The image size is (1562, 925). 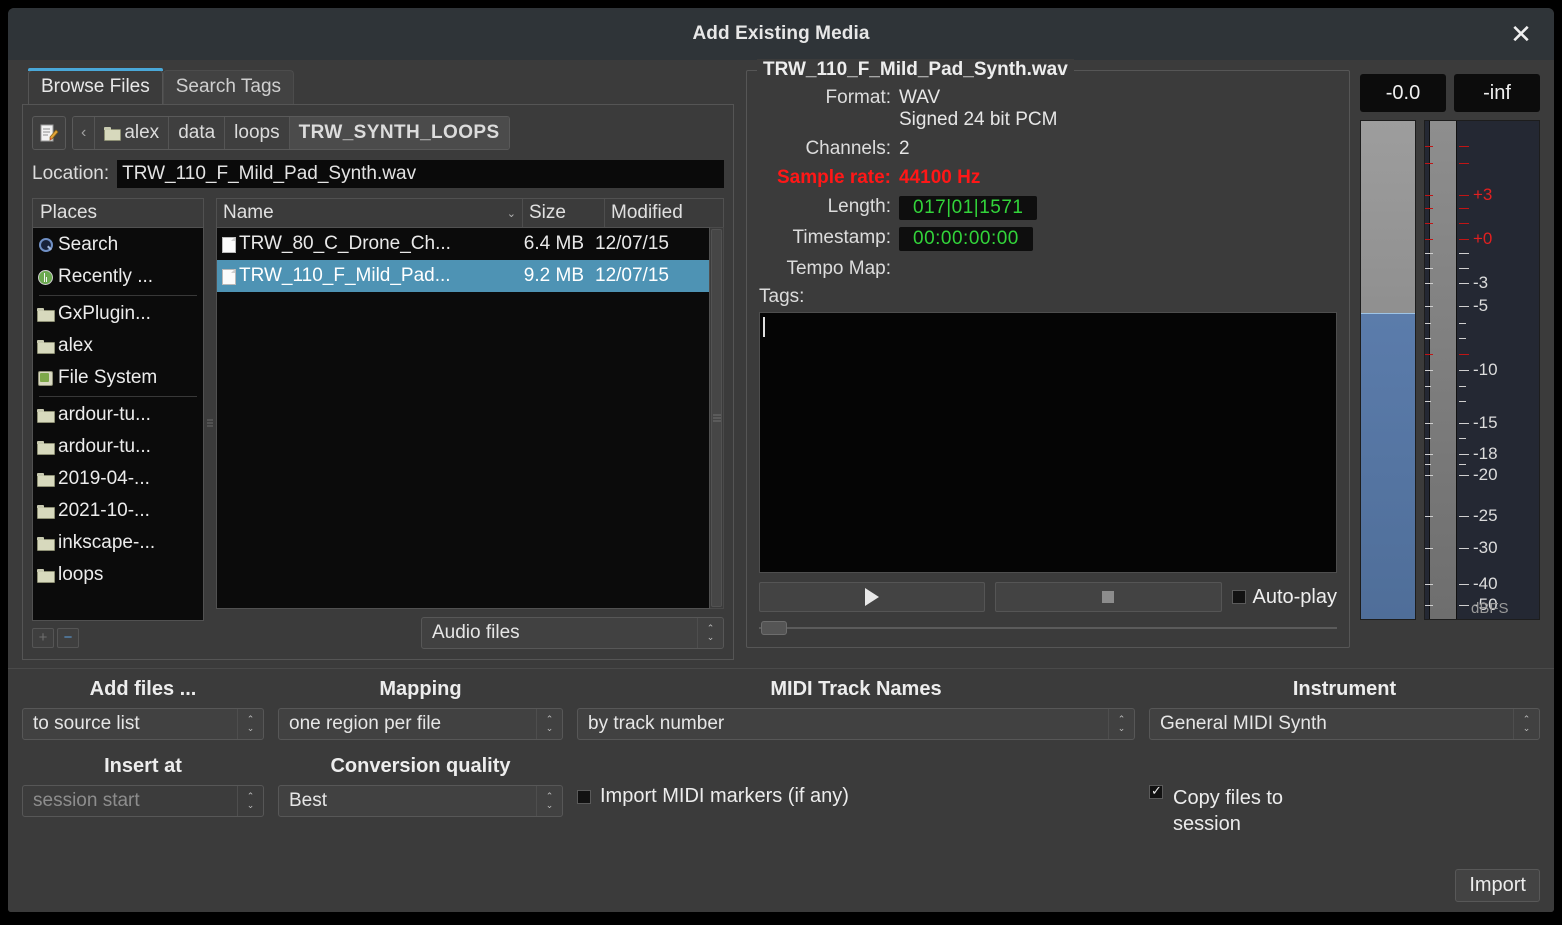 What do you see at coordinates (1485, 548) in the screenshot?
I see `meter-tick-label: -30` at bounding box center [1485, 548].